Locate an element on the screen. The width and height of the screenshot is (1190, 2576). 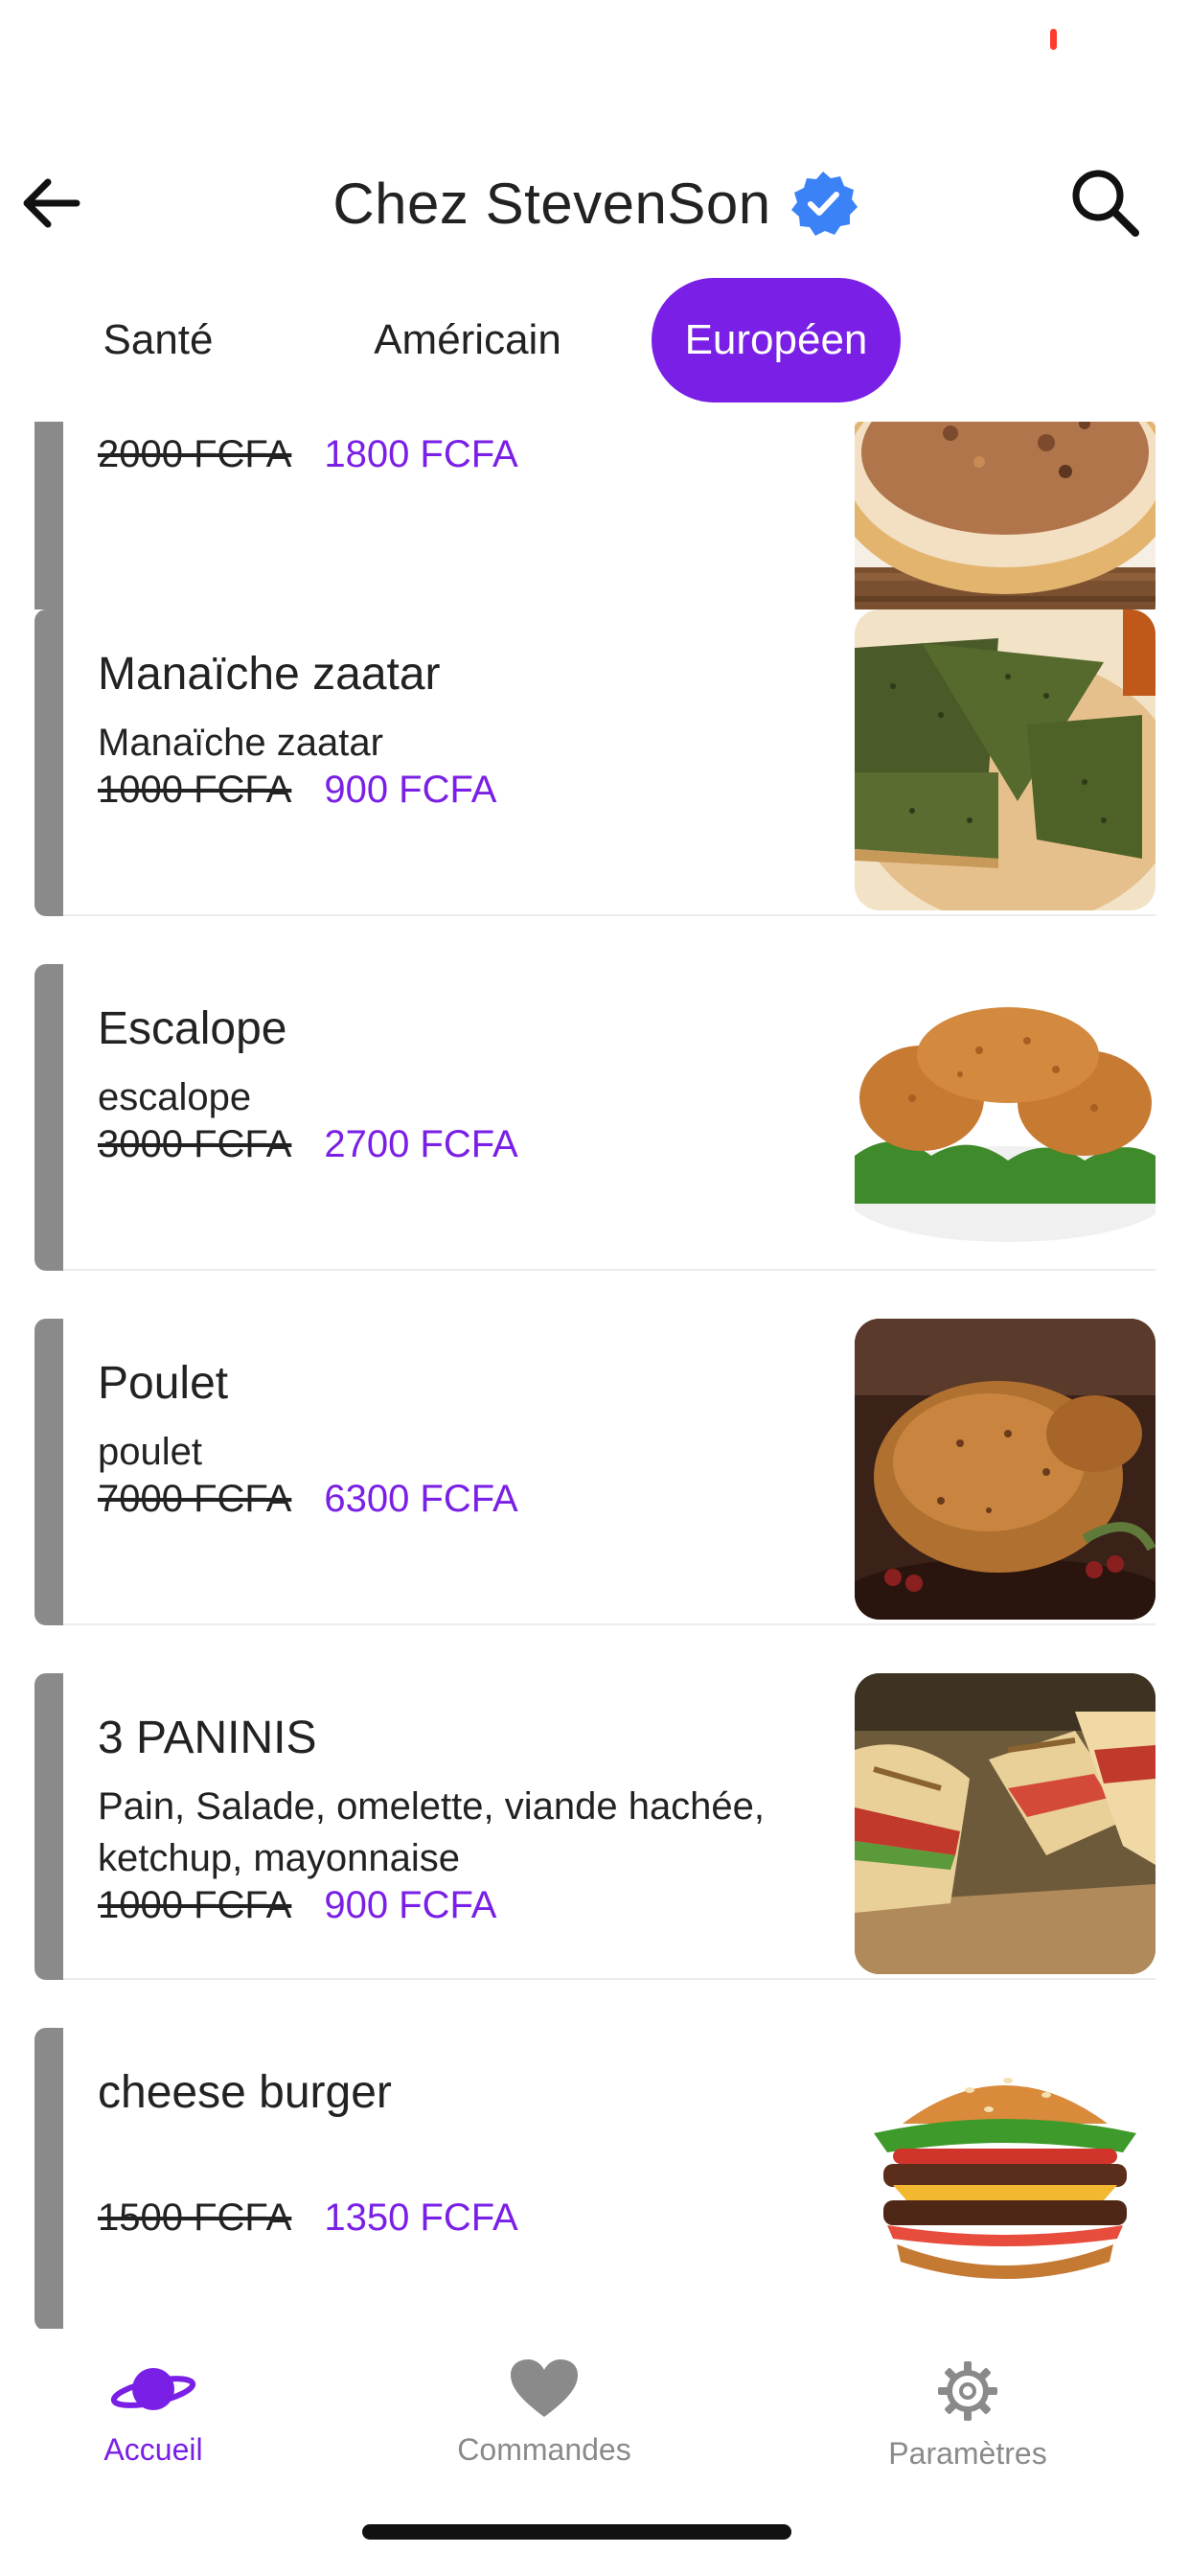
new-price: 6300 FCFA is located at coordinates (421, 1499).